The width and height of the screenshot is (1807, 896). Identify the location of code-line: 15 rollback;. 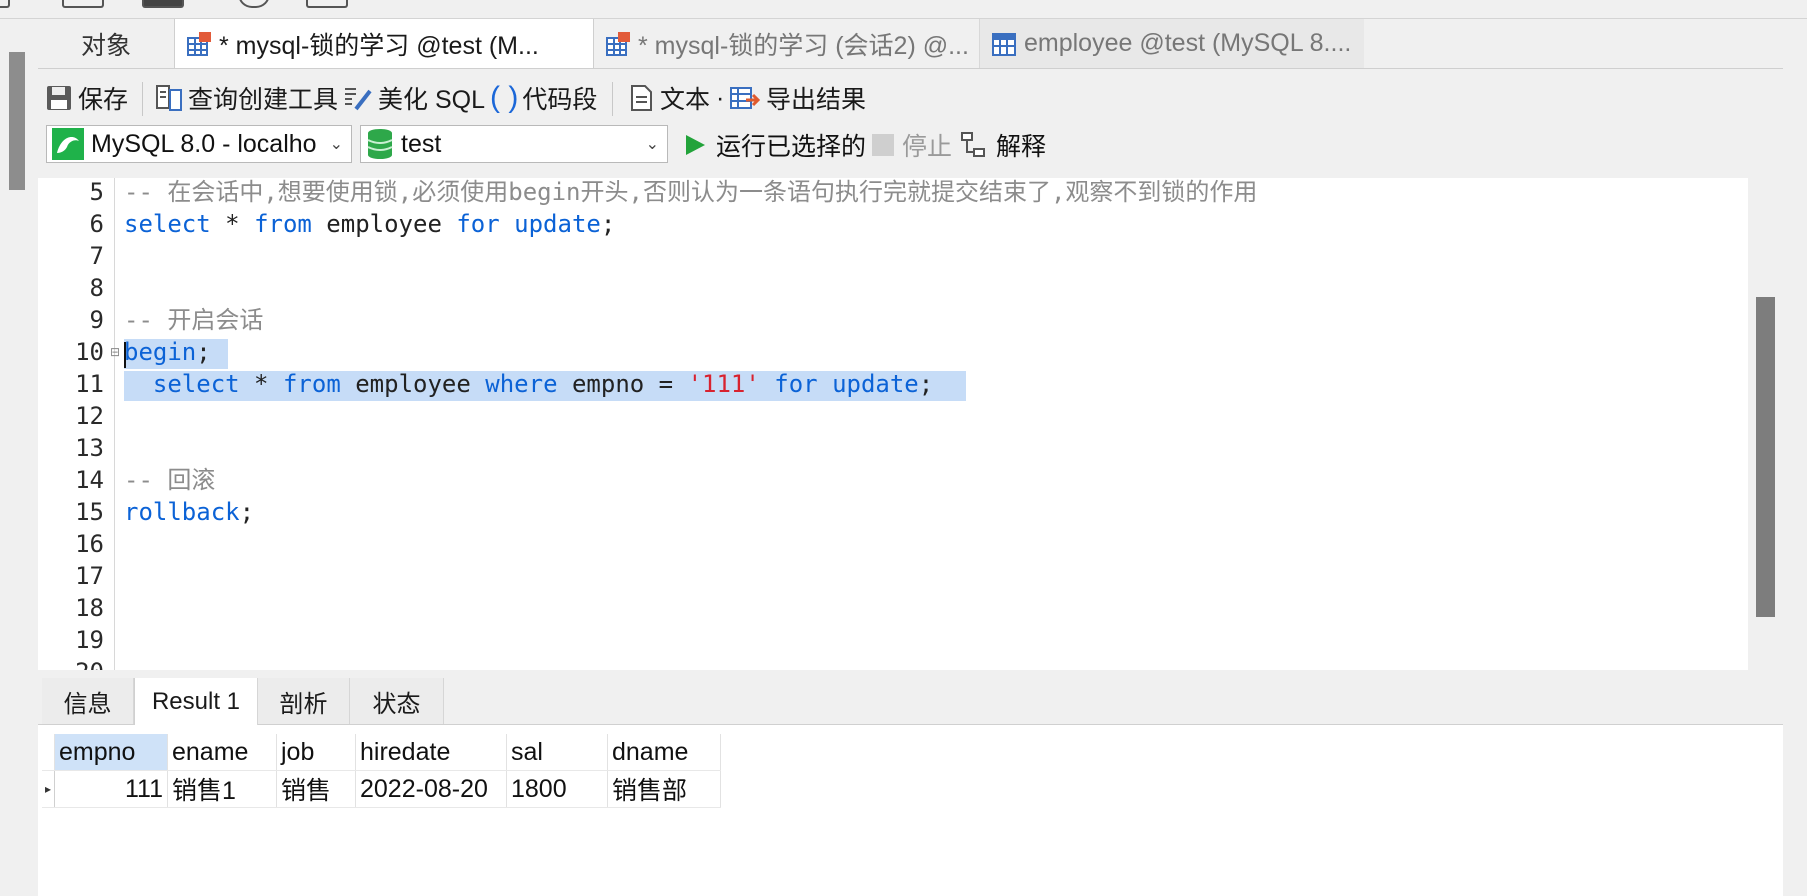
(888, 512).